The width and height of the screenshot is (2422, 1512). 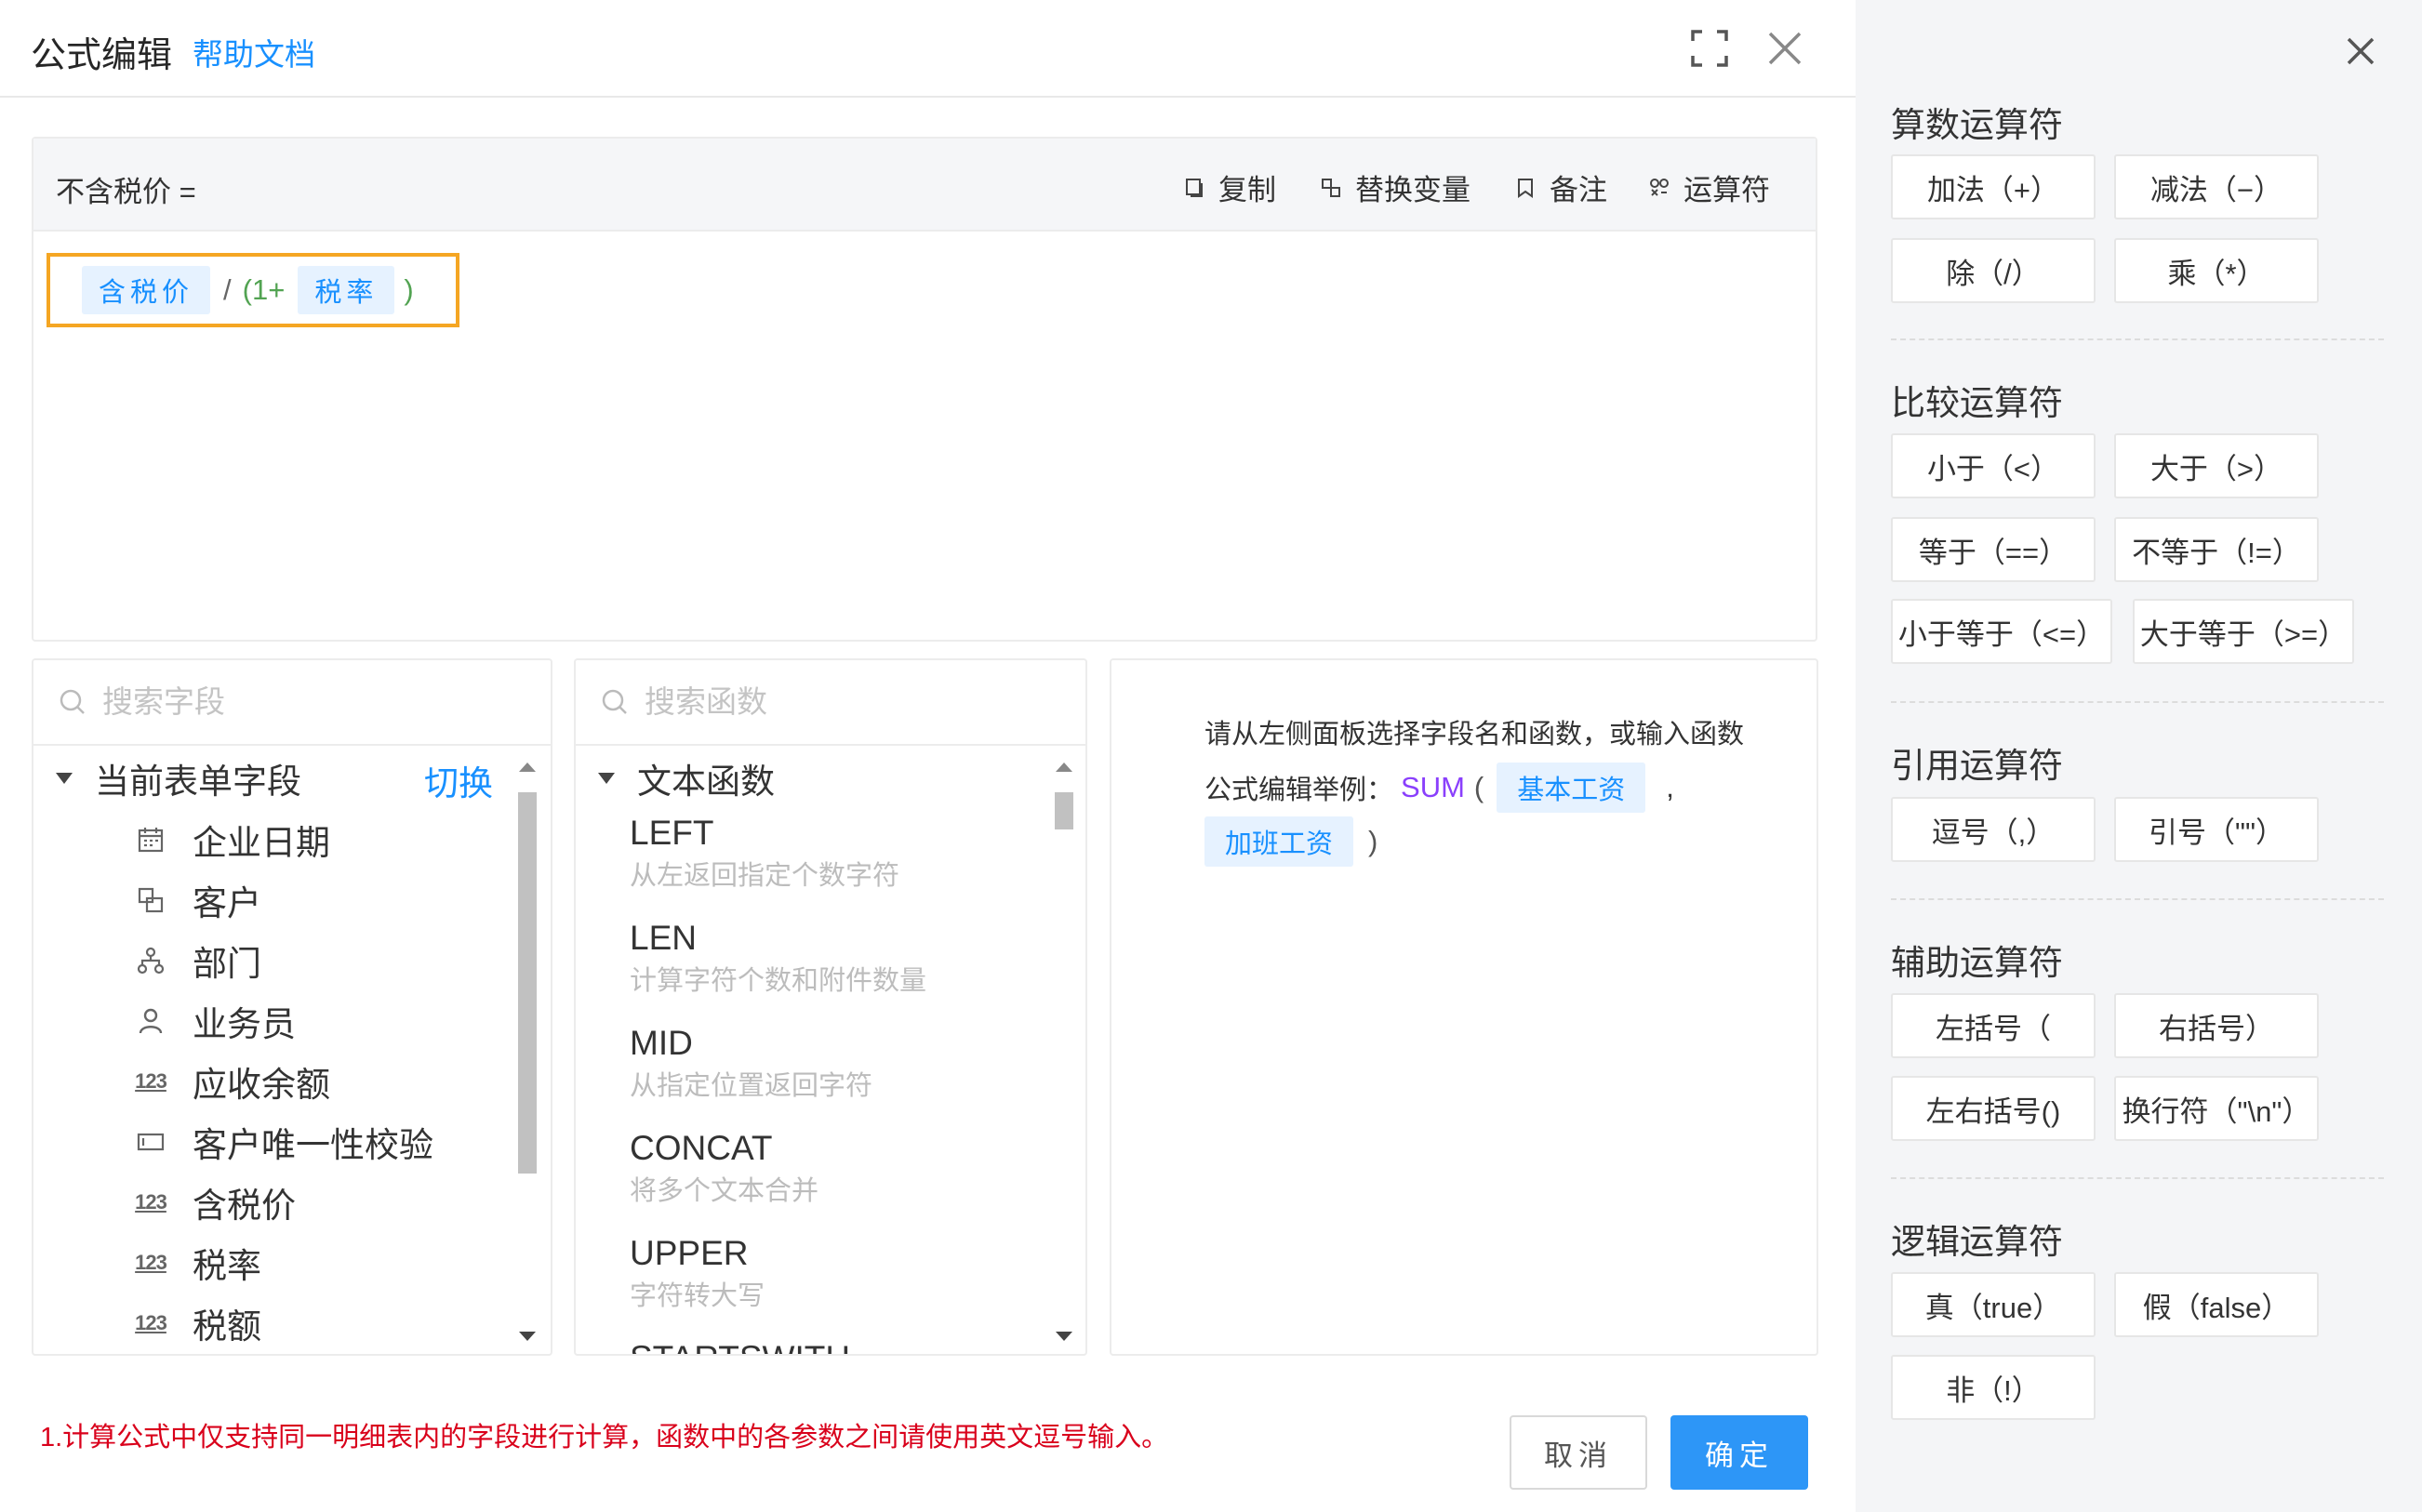 I want to click on field-item: 123 应收余额, so click(x=270, y=1081).